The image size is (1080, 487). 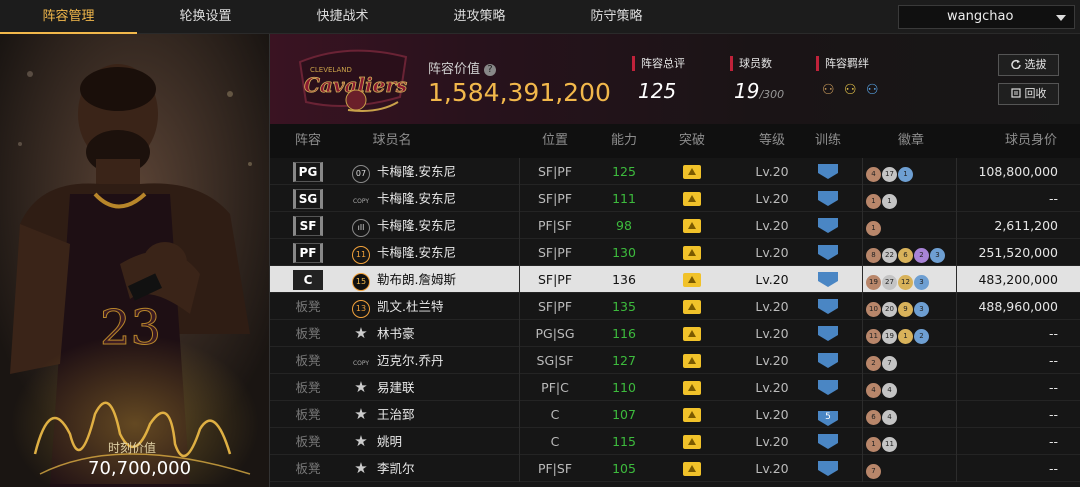 I want to click on badge-icon: 17, so click(x=889, y=174).